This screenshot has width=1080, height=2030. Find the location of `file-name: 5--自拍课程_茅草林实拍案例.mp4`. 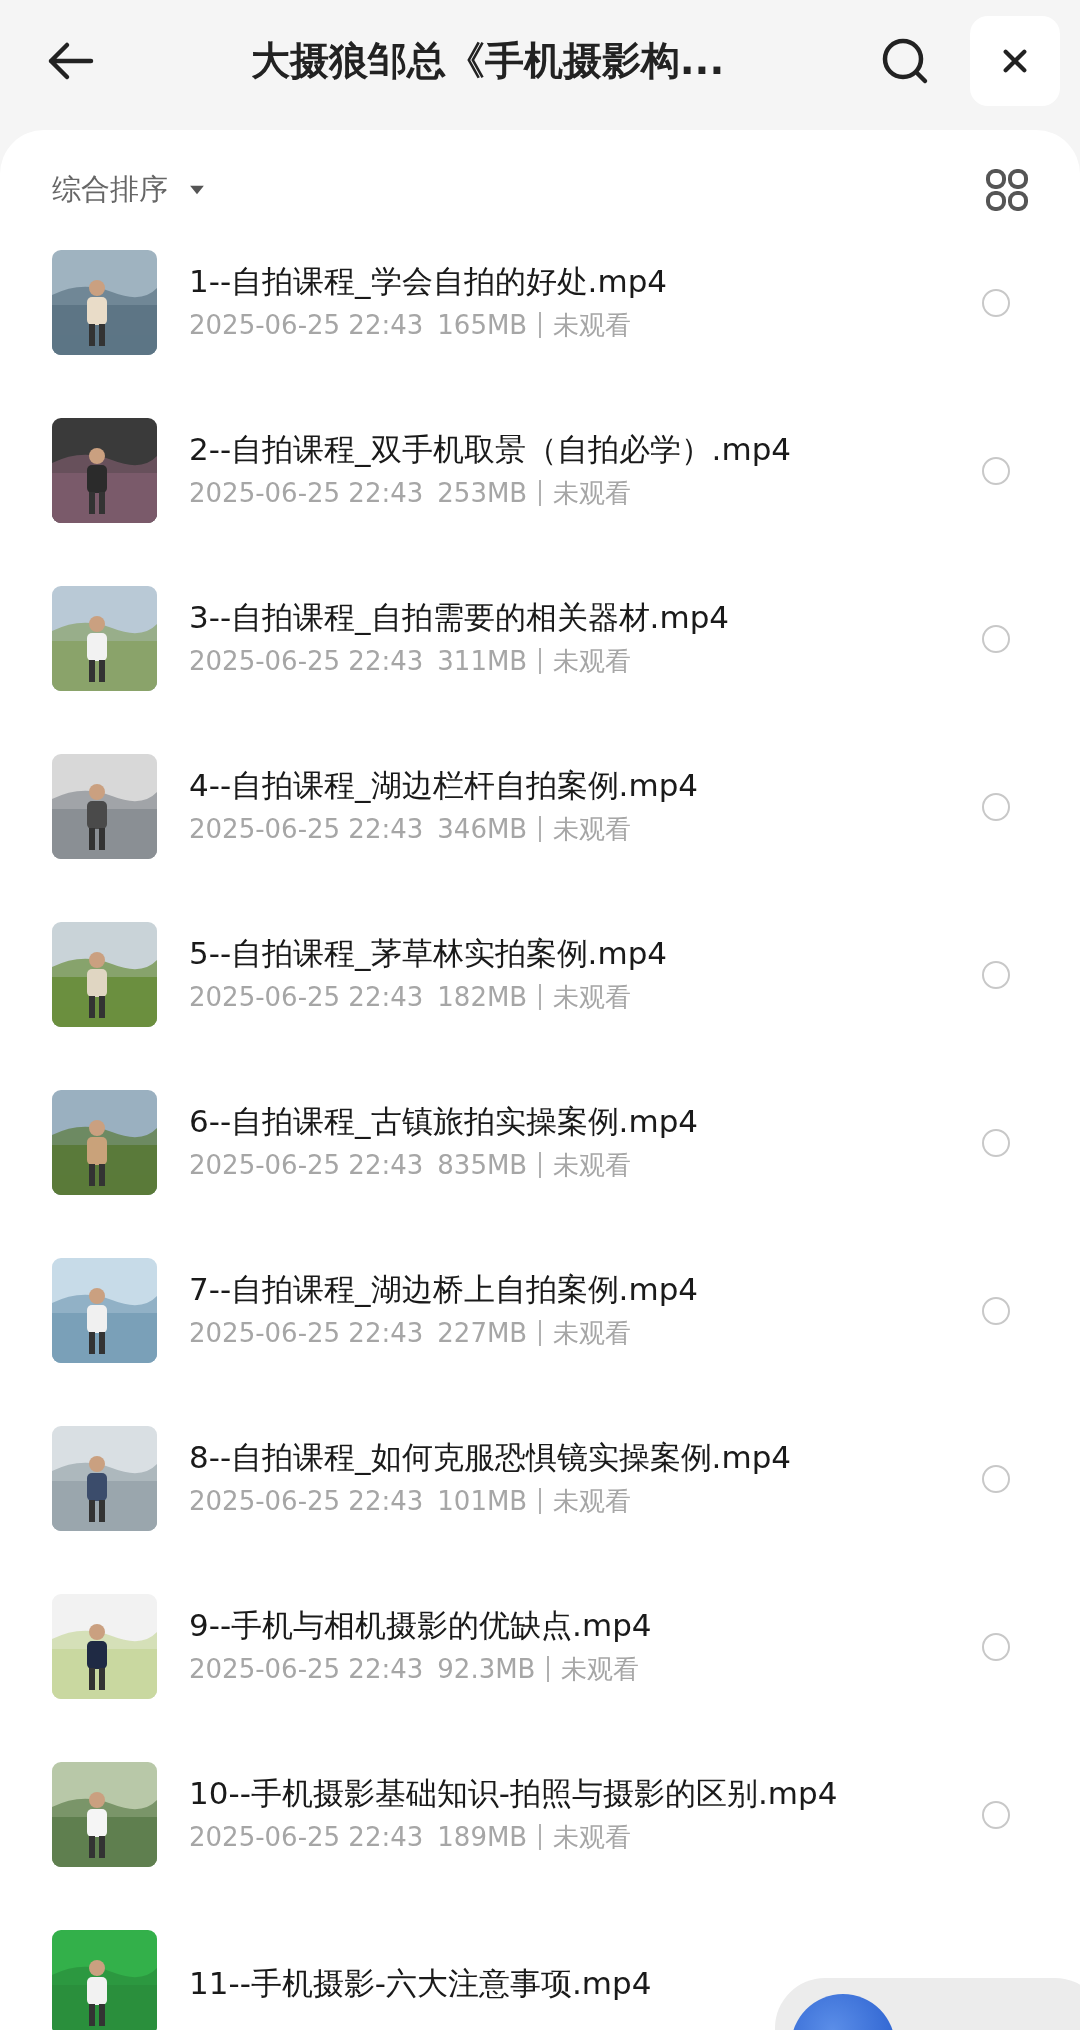

file-name: 5--自拍课程_茅草林实拍案例.mp4 is located at coordinates (429, 953).